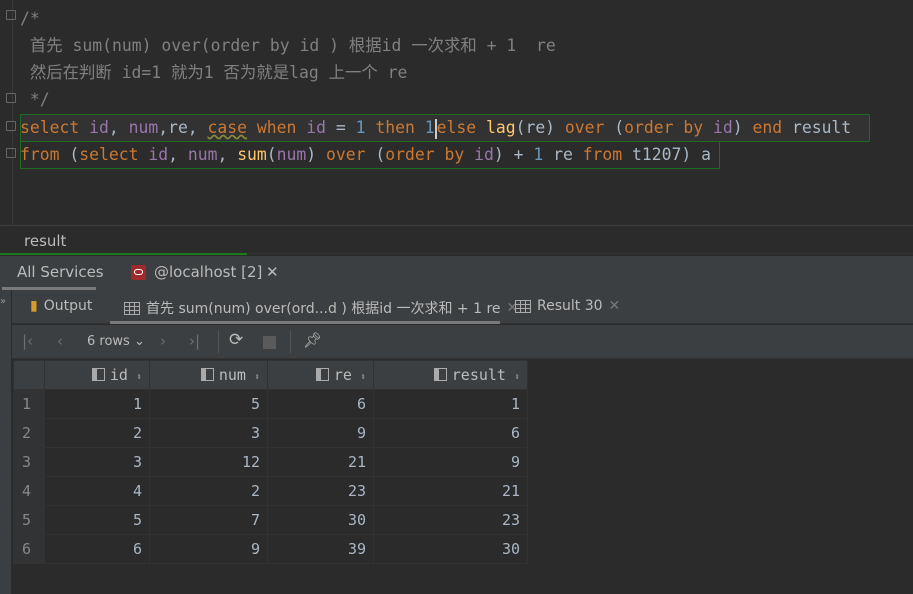  What do you see at coordinates (320, 549) in the screenshot?
I see `table-cell: 39` at bounding box center [320, 549].